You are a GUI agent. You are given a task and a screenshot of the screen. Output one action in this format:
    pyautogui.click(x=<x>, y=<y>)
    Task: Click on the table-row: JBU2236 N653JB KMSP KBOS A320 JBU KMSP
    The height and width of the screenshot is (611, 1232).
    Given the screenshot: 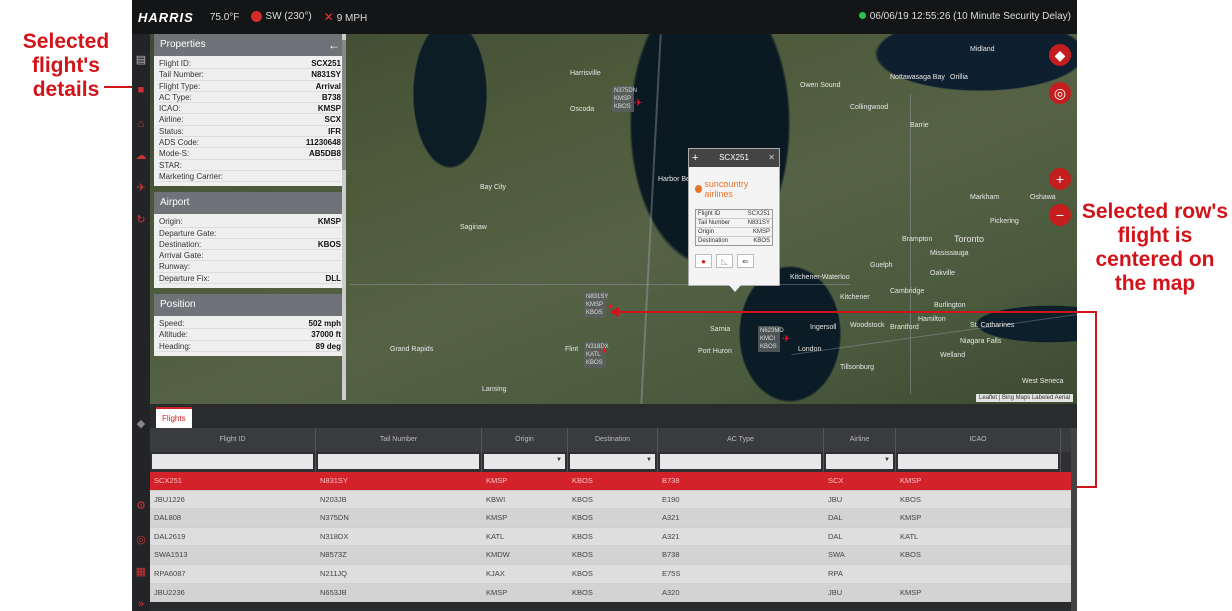 What is the action you would take?
    pyautogui.click(x=613, y=593)
    